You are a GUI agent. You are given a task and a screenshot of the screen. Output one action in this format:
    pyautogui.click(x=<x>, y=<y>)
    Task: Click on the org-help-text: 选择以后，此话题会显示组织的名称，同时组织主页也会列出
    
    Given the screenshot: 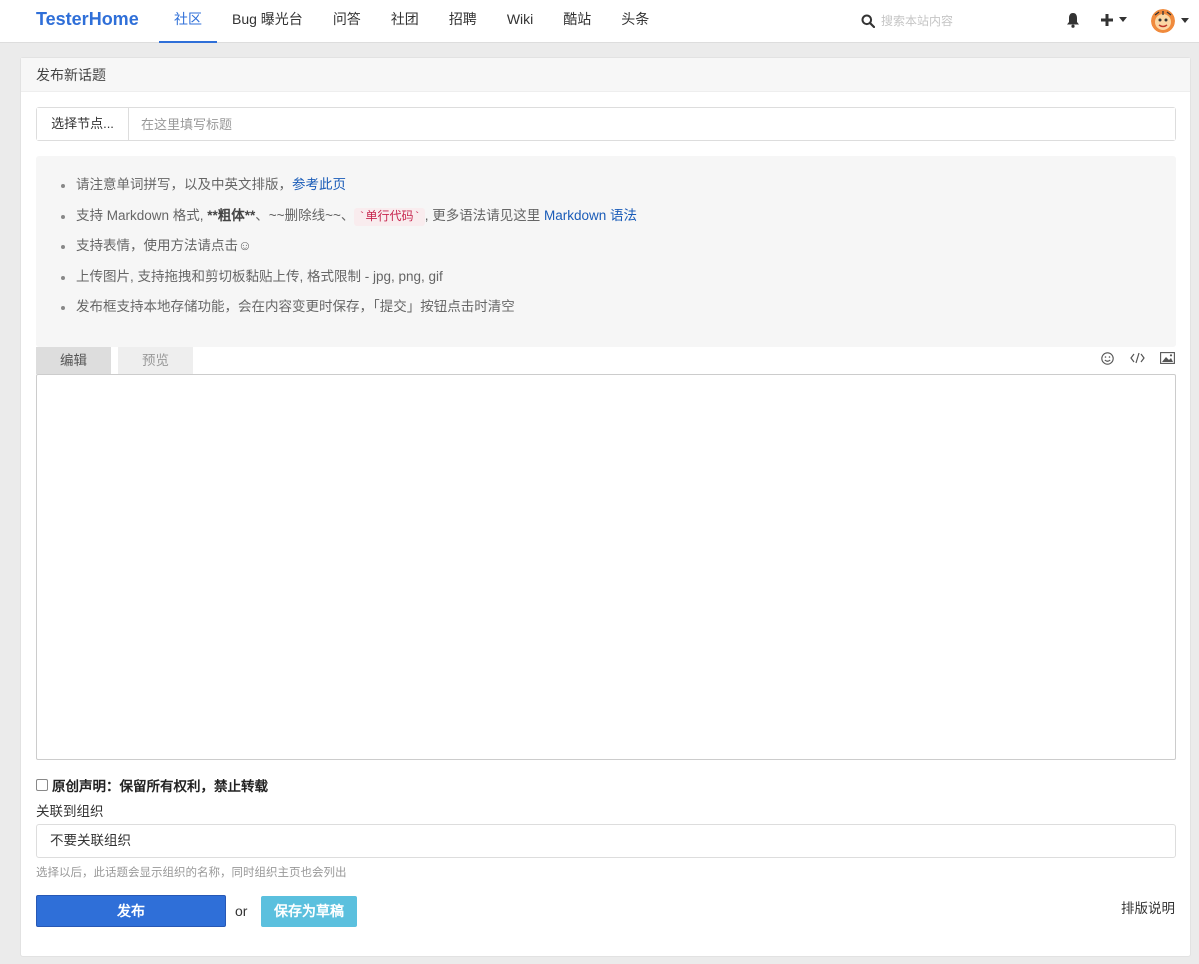 What is the action you would take?
    pyautogui.click(x=191, y=873)
    